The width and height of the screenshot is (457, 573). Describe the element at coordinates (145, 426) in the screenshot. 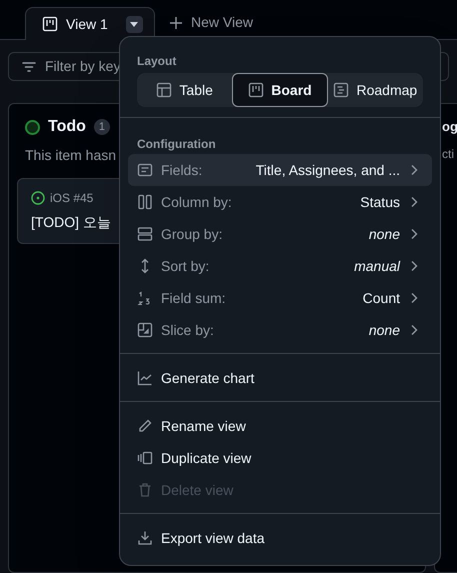

I see `pencil-icon` at that location.